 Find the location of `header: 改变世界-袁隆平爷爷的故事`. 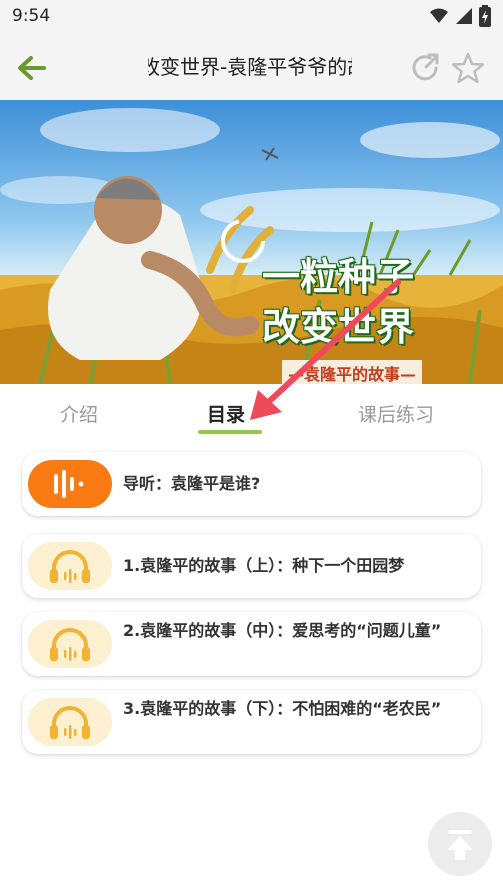

header: 改变世界-袁隆平爷爷的故事 is located at coordinates (251, 67).